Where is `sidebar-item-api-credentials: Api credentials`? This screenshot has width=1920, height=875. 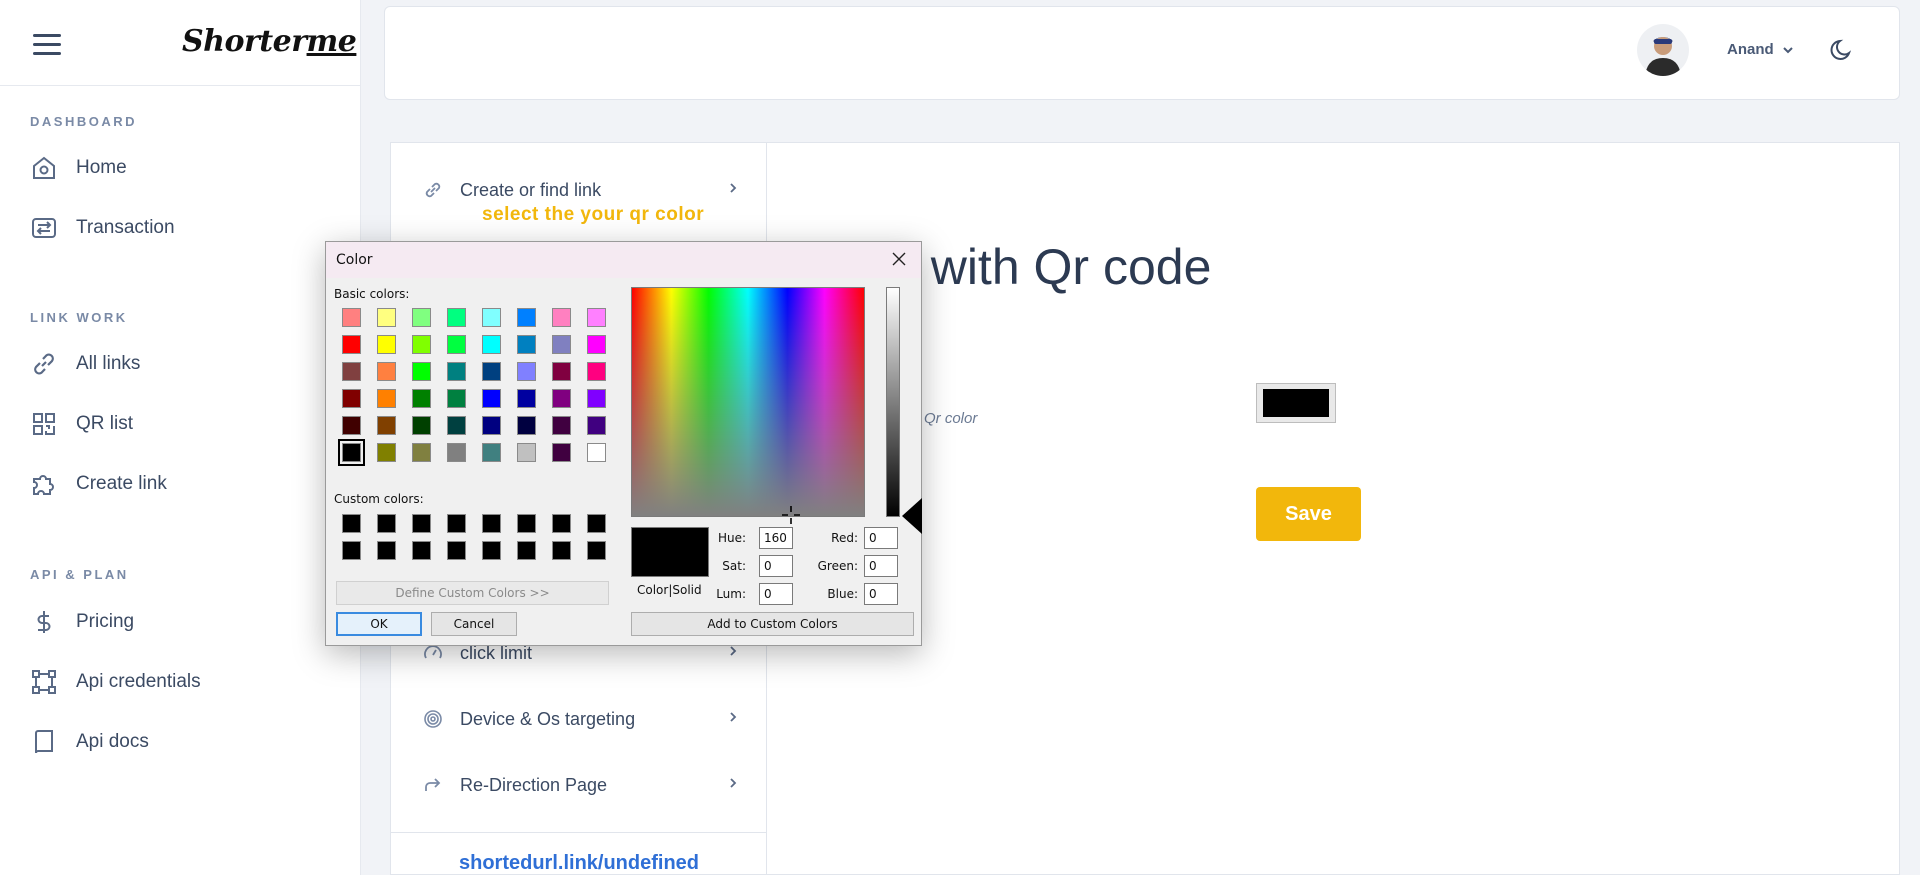
sidebar-item-api-credentials: Api credentials is located at coordinates (115, 682).